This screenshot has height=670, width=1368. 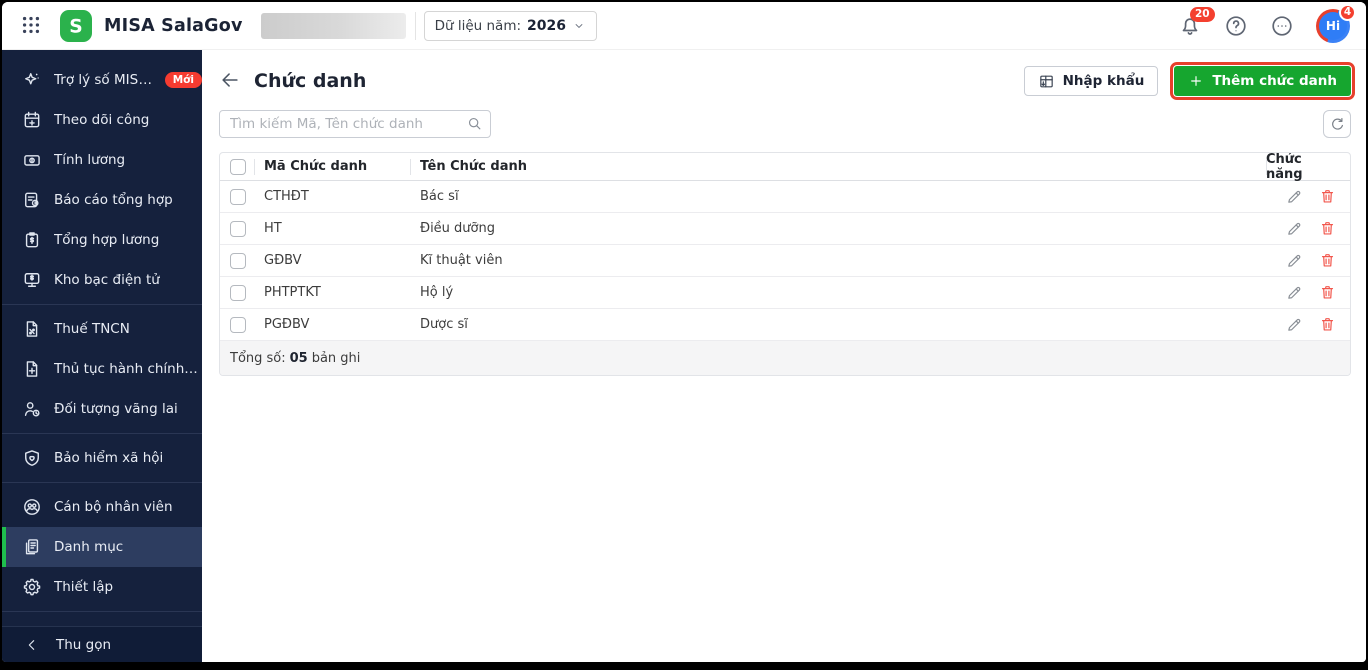 What do you see at coordinates (84, 587) in the screenshot?
I see `sidebar-item-label: Thiết lập` at bounding box center [84, 587].